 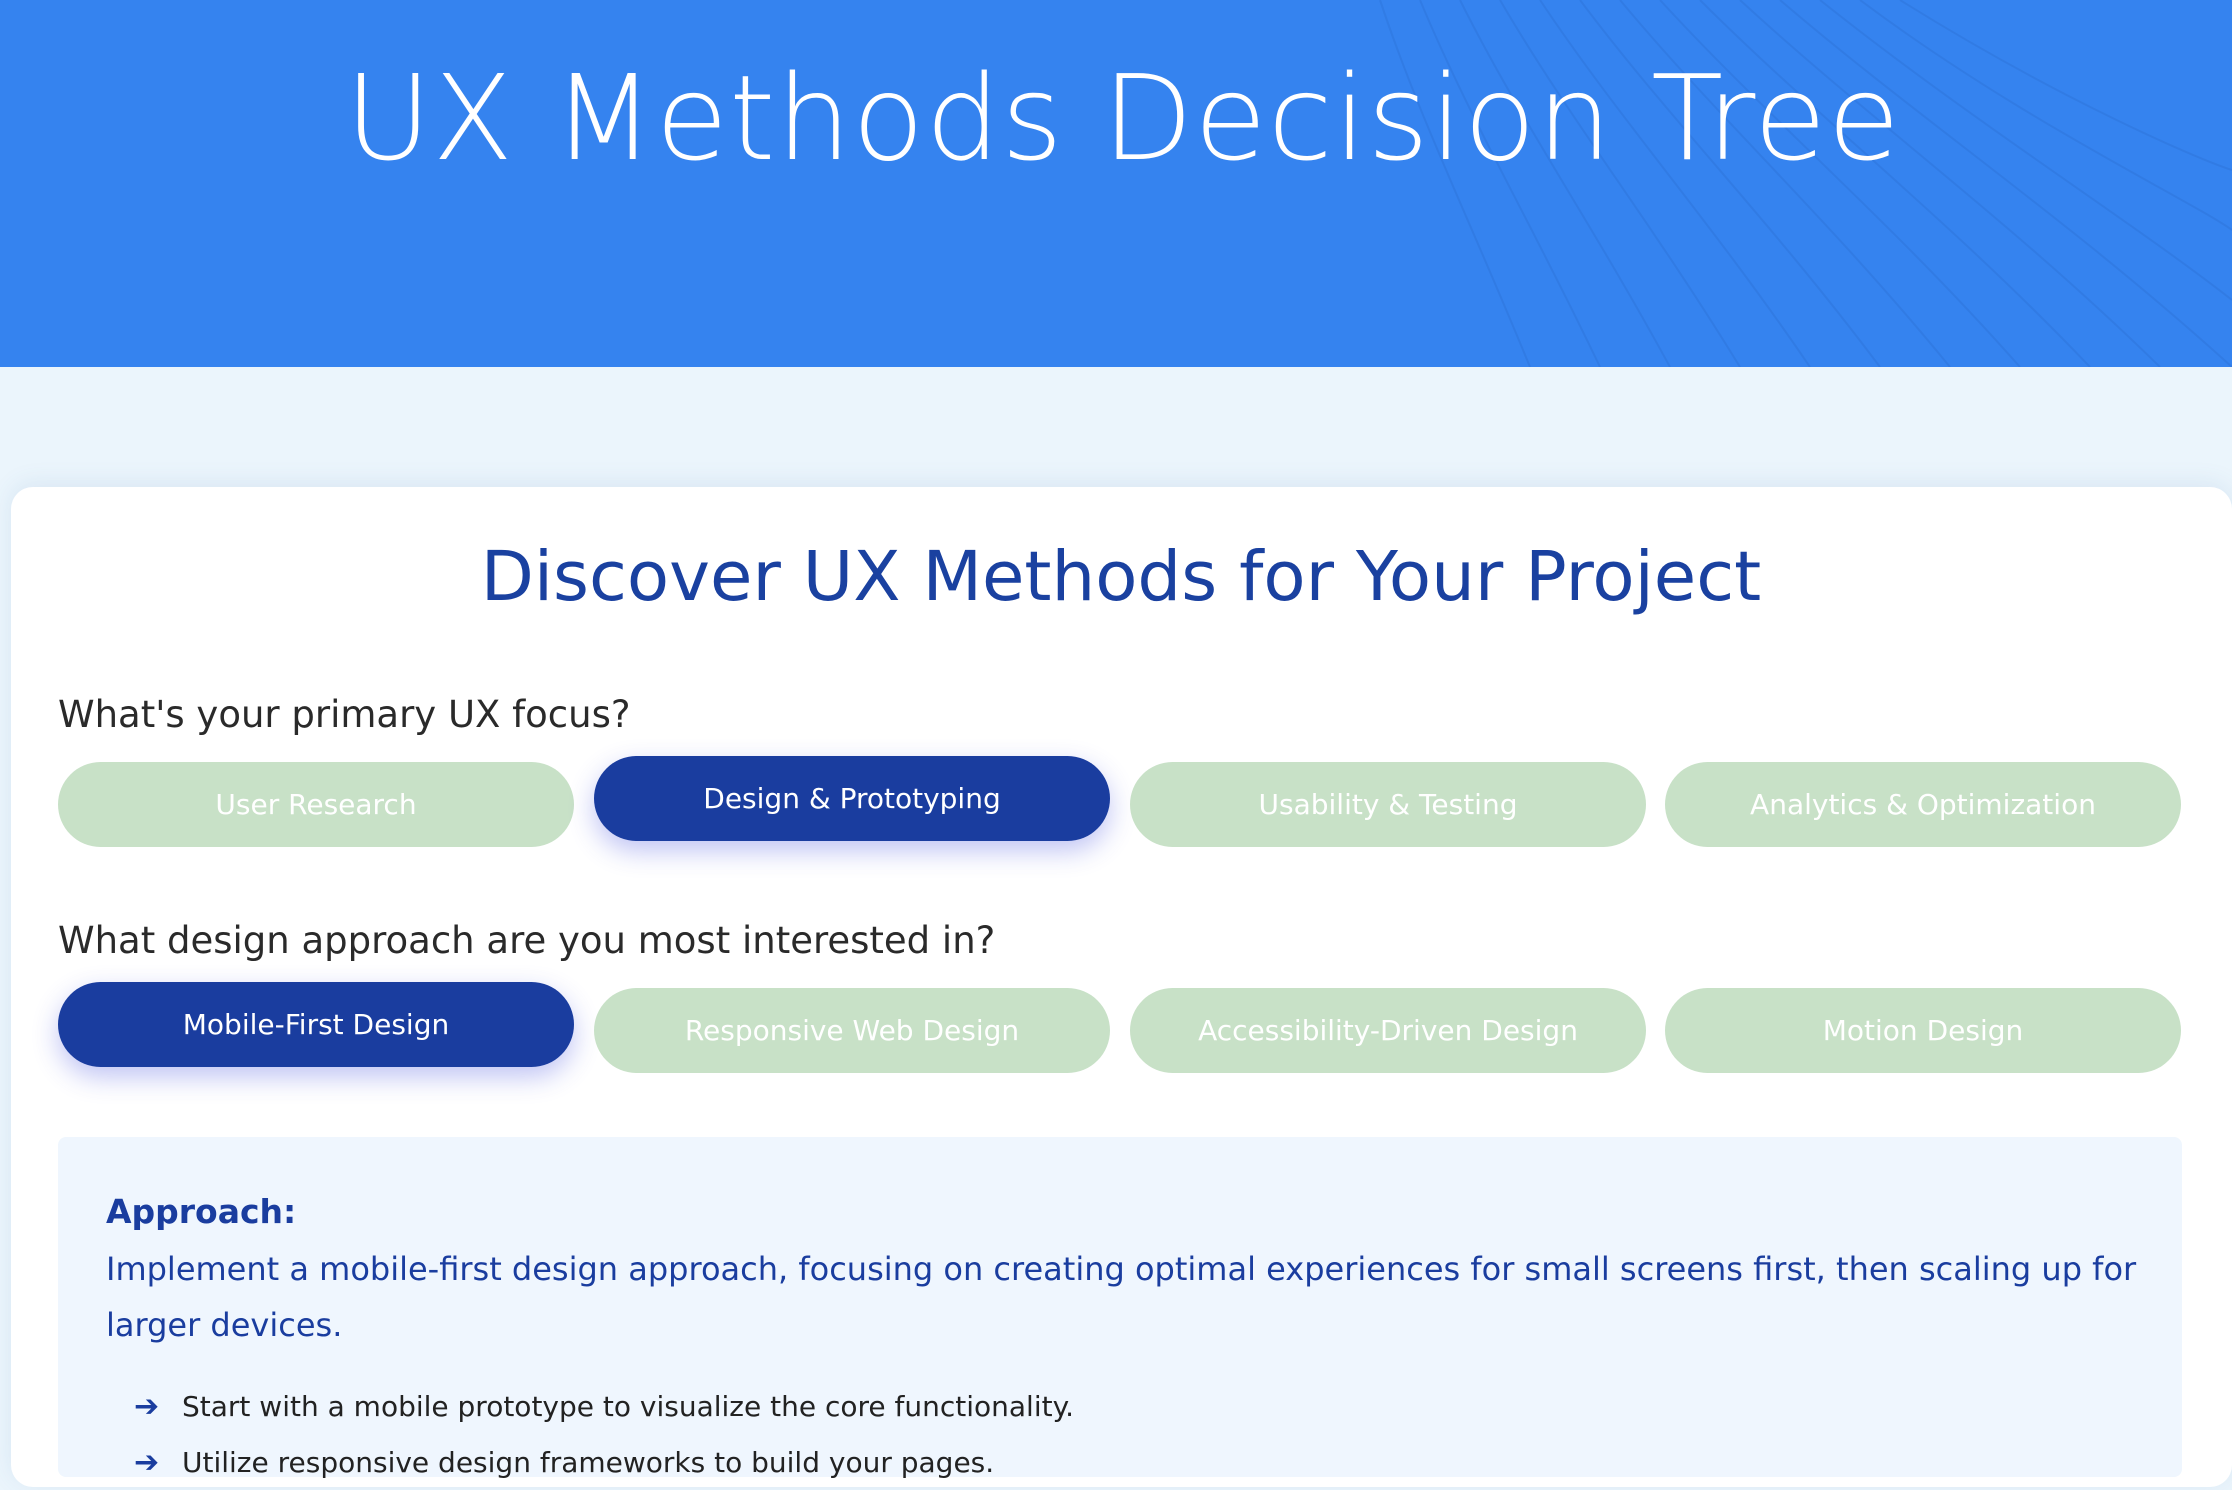 What do you see at coordinates (1388, 1030) in the screenshot?
I see `option-accessibility-driven-design: Accessibility-Driven Design` at bounding box center [1388, 1030].